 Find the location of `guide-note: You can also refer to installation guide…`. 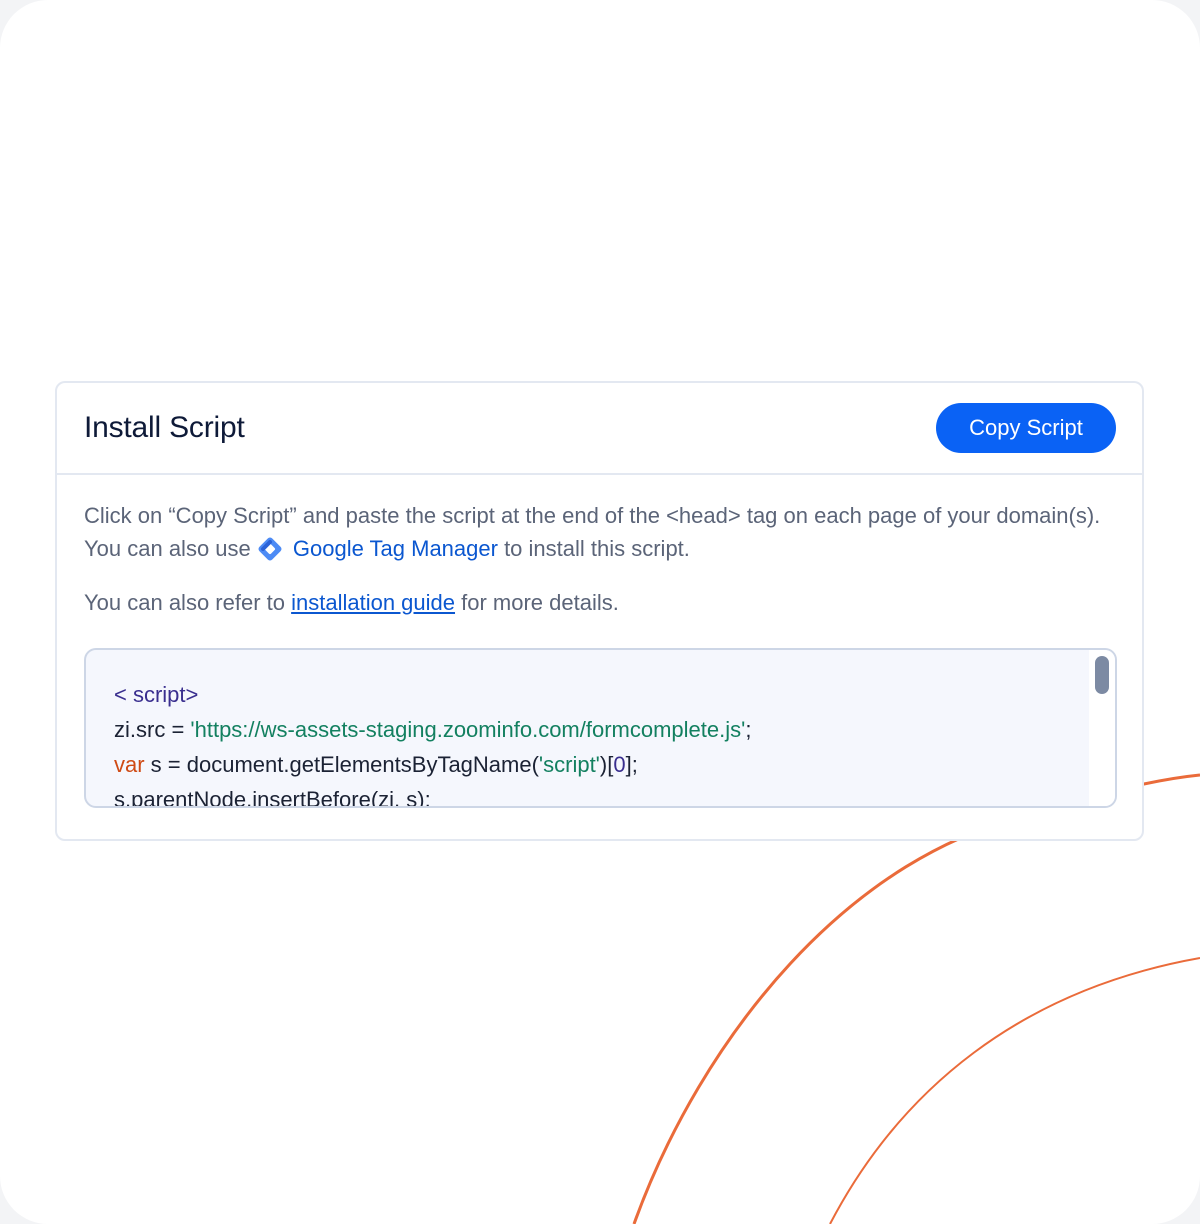

guide-note: You can also refer to installation guide… is located at coordinates (599, 602).